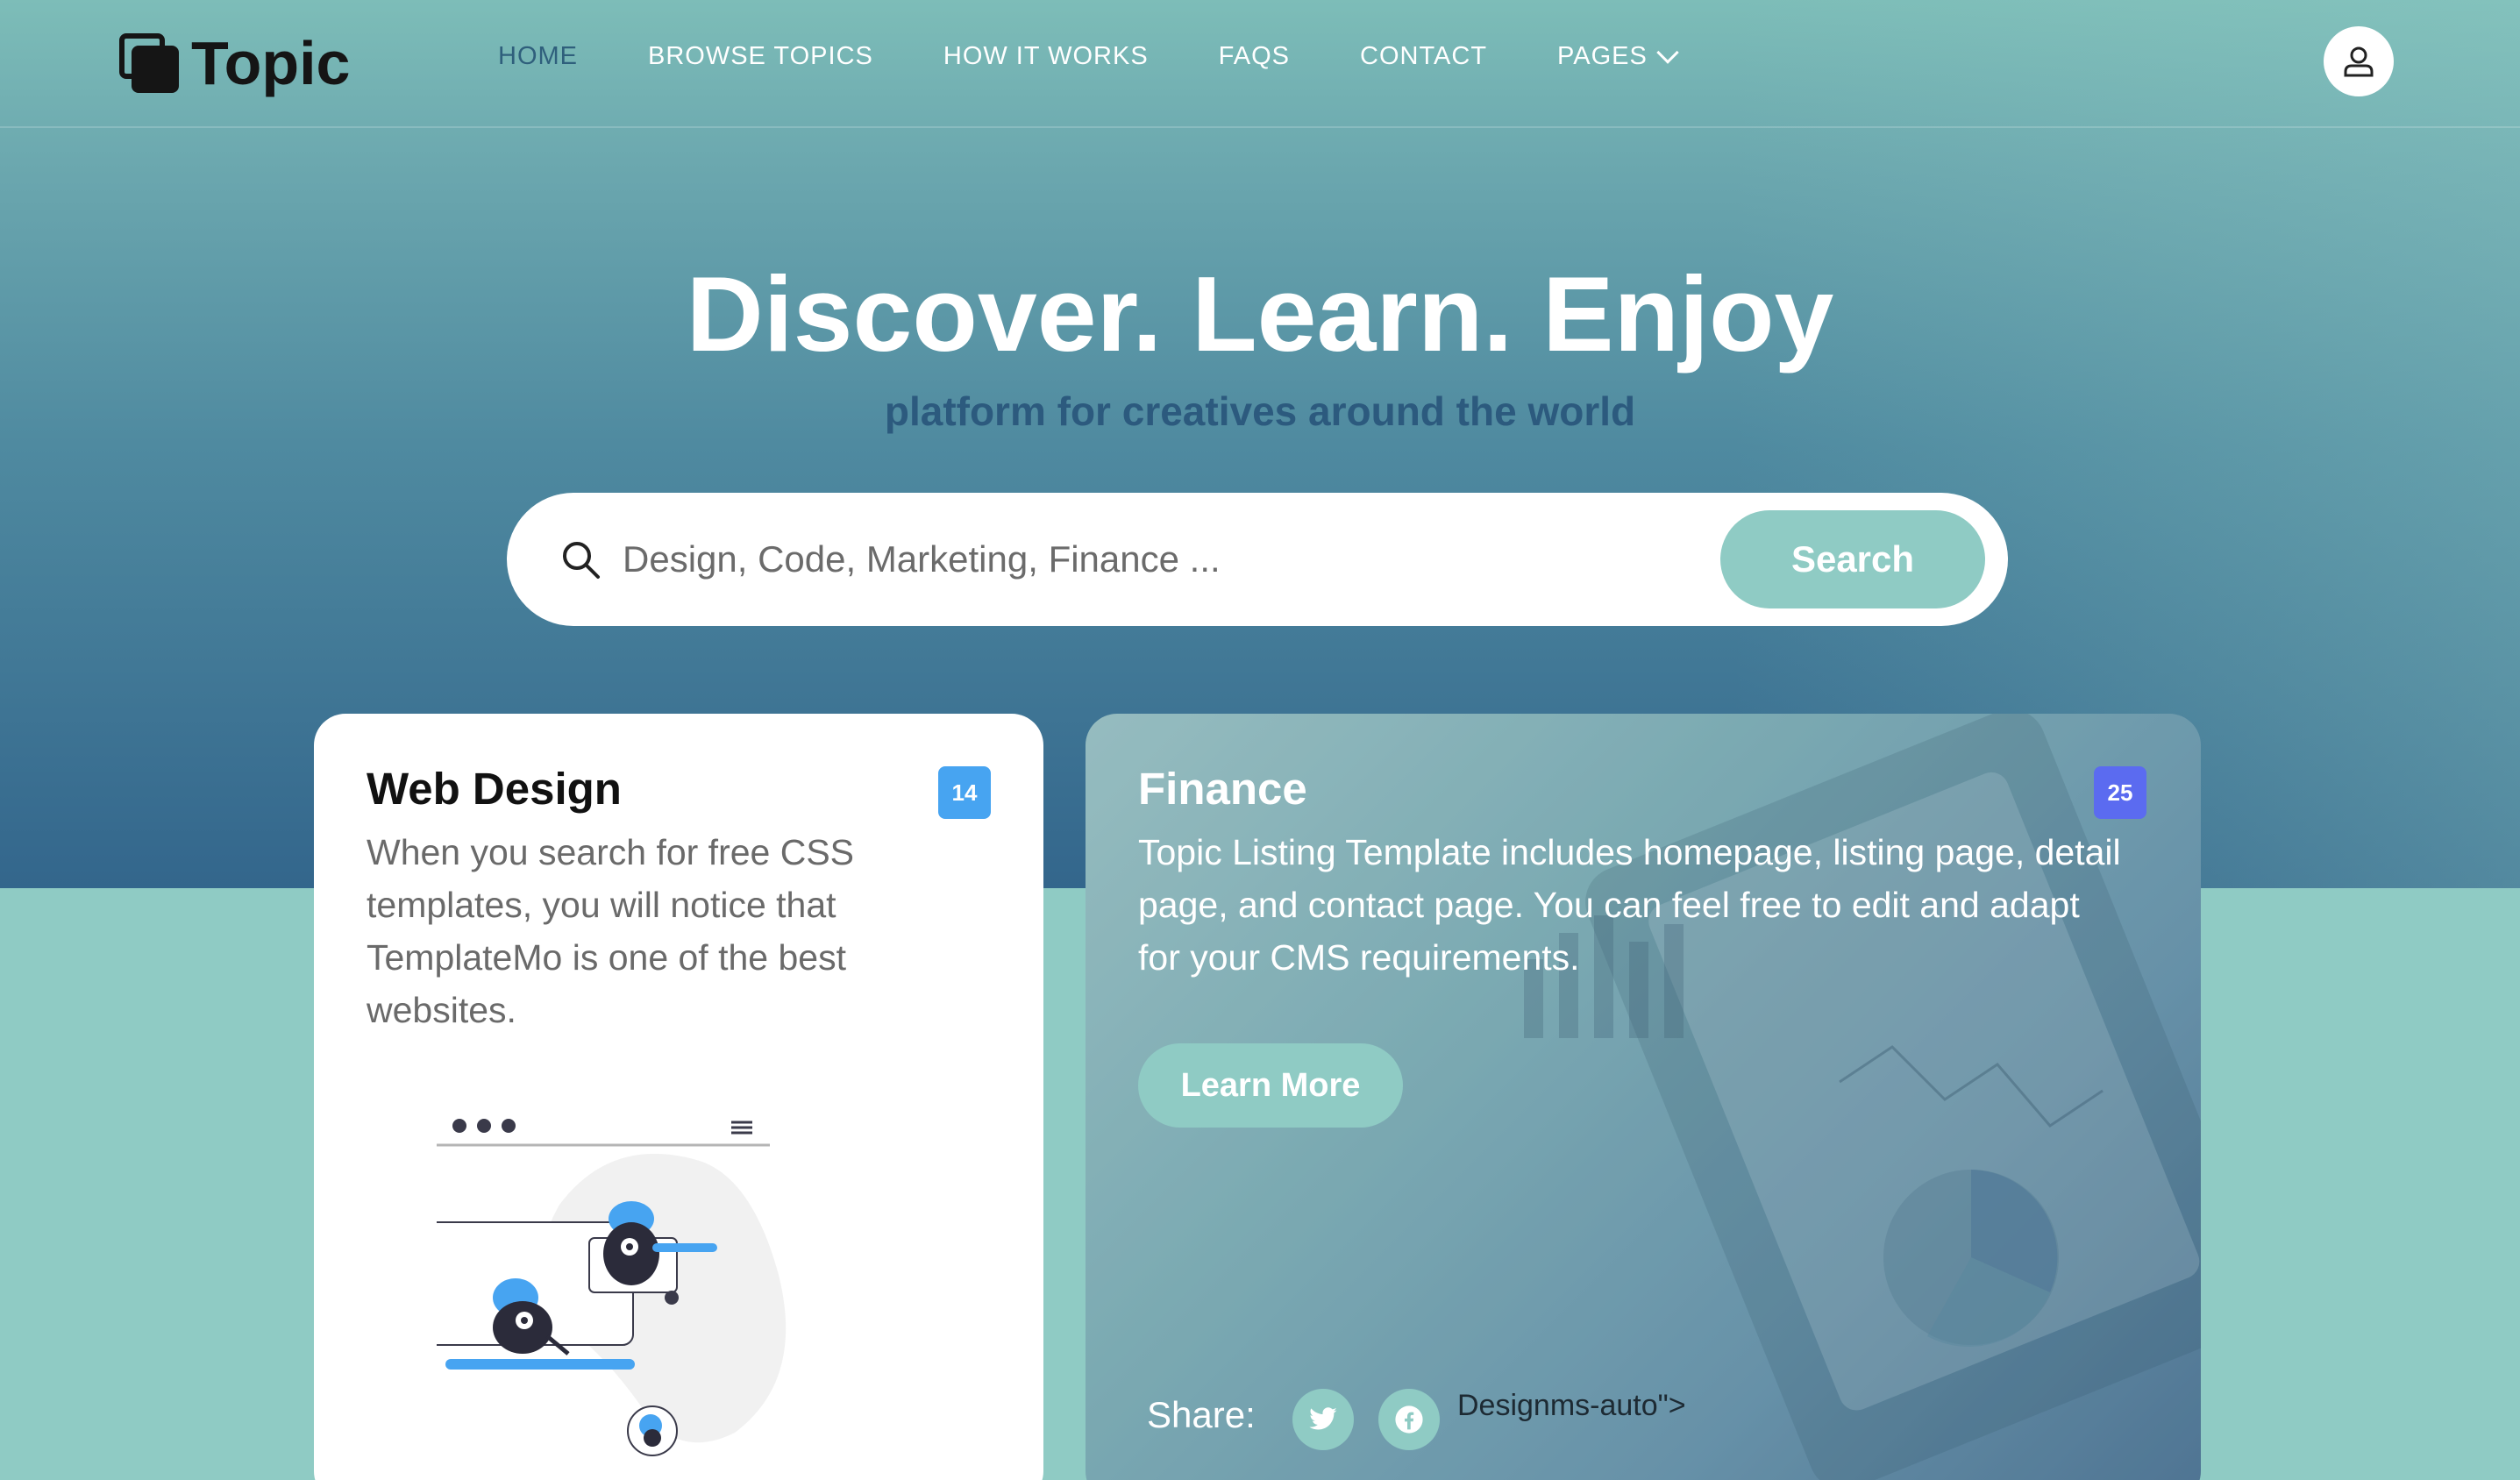 This screenshot has width=2520, height=1480. I want to click on search-bar: Search, so click(1257, 559).